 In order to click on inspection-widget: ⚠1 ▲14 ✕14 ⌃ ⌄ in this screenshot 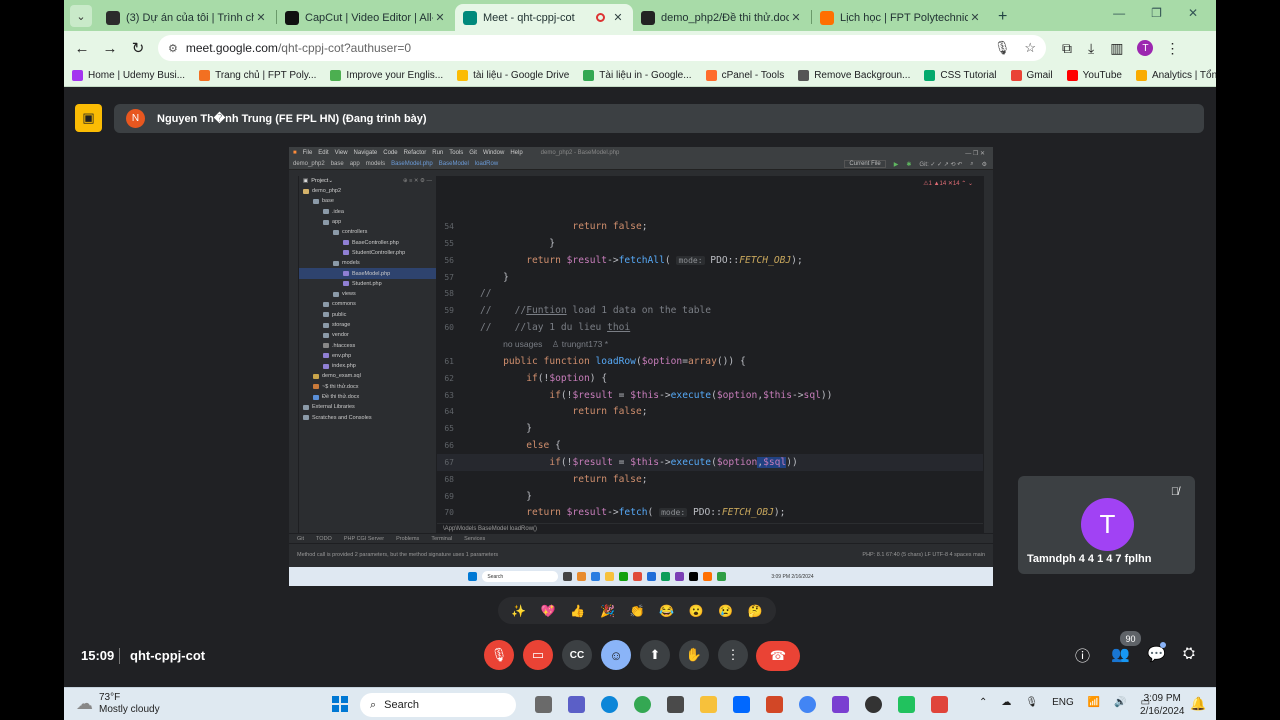, I will do `click(948, 183)`.